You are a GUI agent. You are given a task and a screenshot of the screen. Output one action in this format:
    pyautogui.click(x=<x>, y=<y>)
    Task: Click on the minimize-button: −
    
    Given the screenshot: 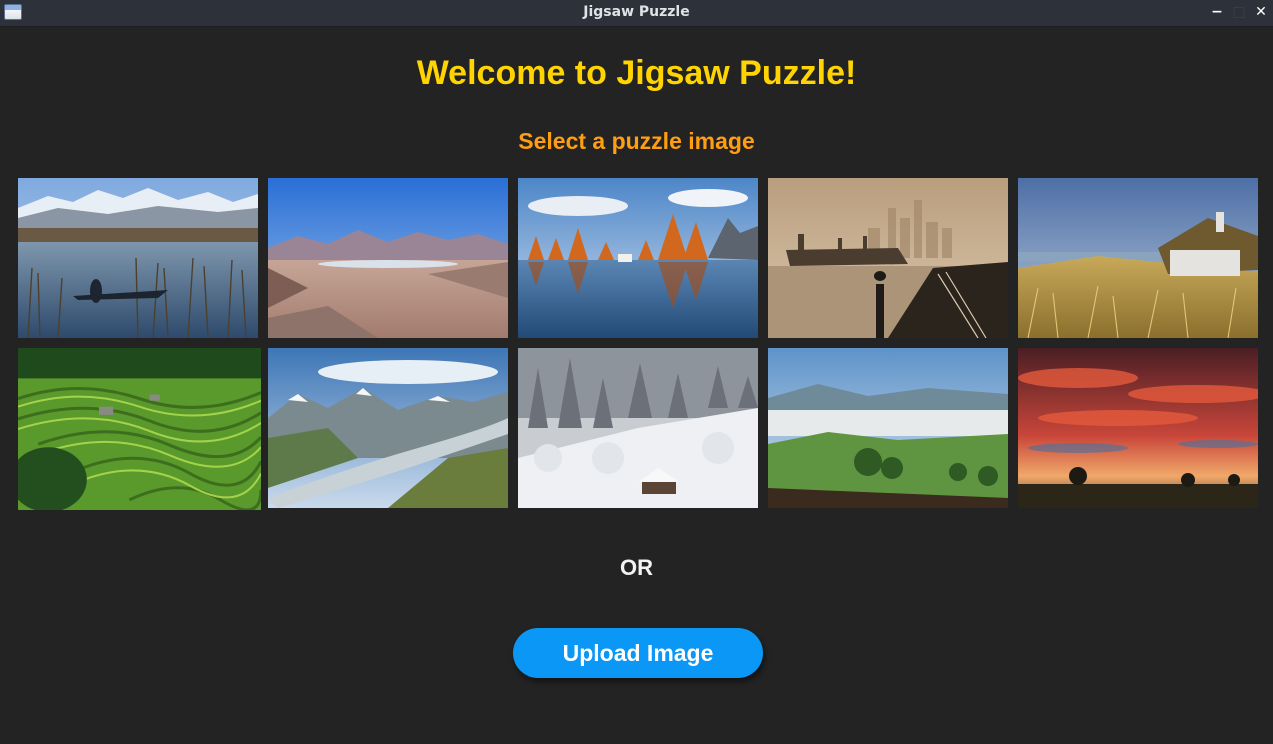 What is the action you would take?
    pyautogui.click(x=1217, y=12)
    